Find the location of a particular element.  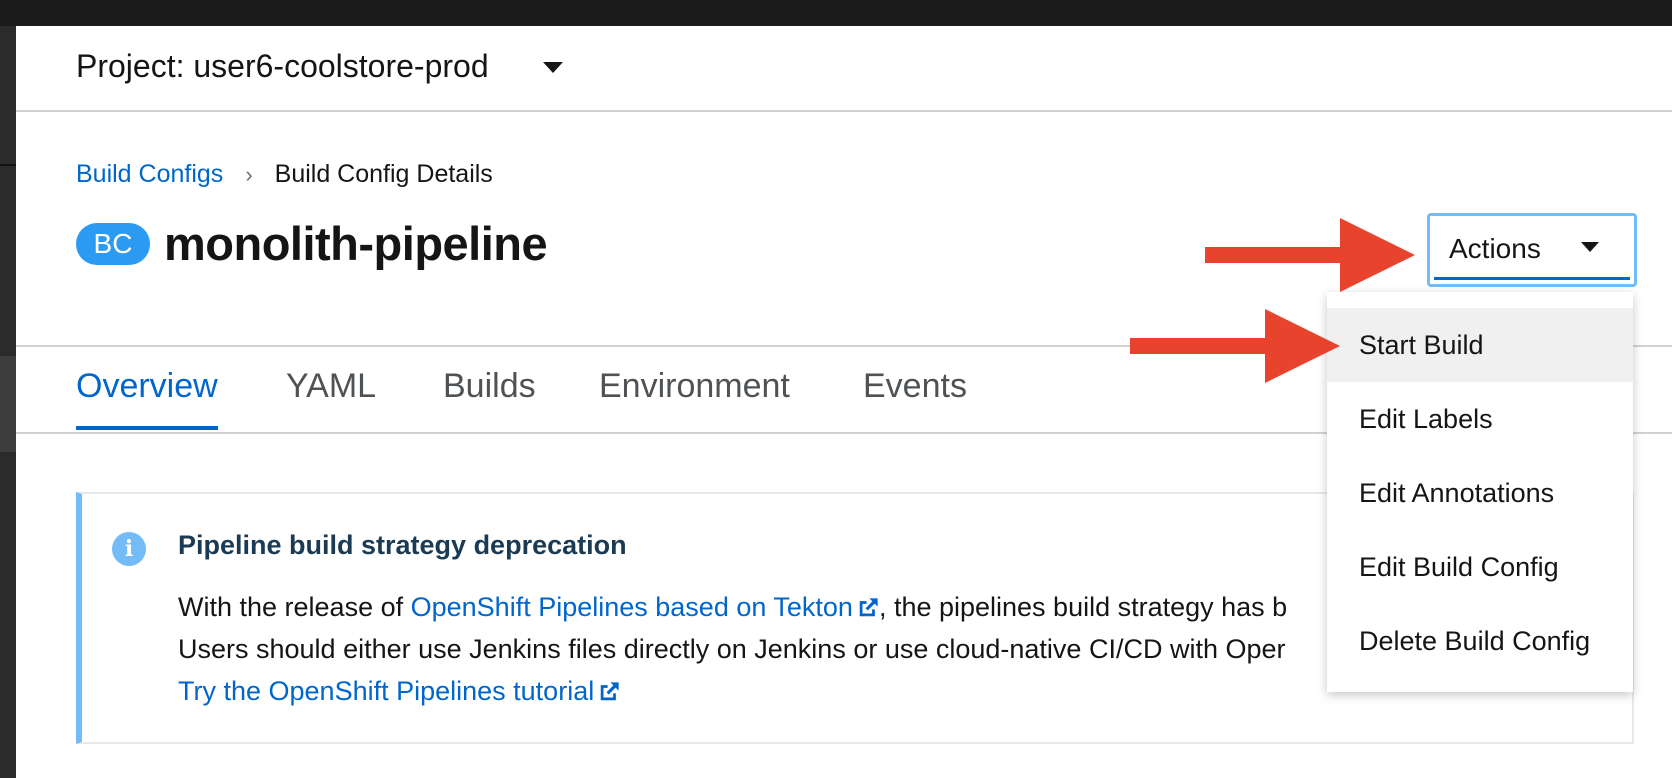

breadcrumb: Build Configs › Build Config Details is located at coordinates (284, 174).